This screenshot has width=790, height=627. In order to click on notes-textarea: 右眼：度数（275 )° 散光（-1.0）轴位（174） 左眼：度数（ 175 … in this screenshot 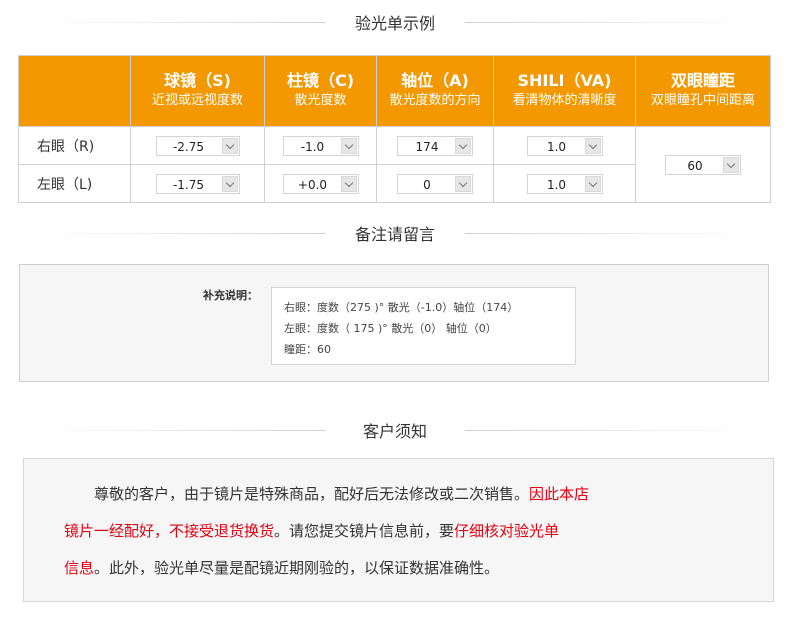, I will do `click(423, 326)`.